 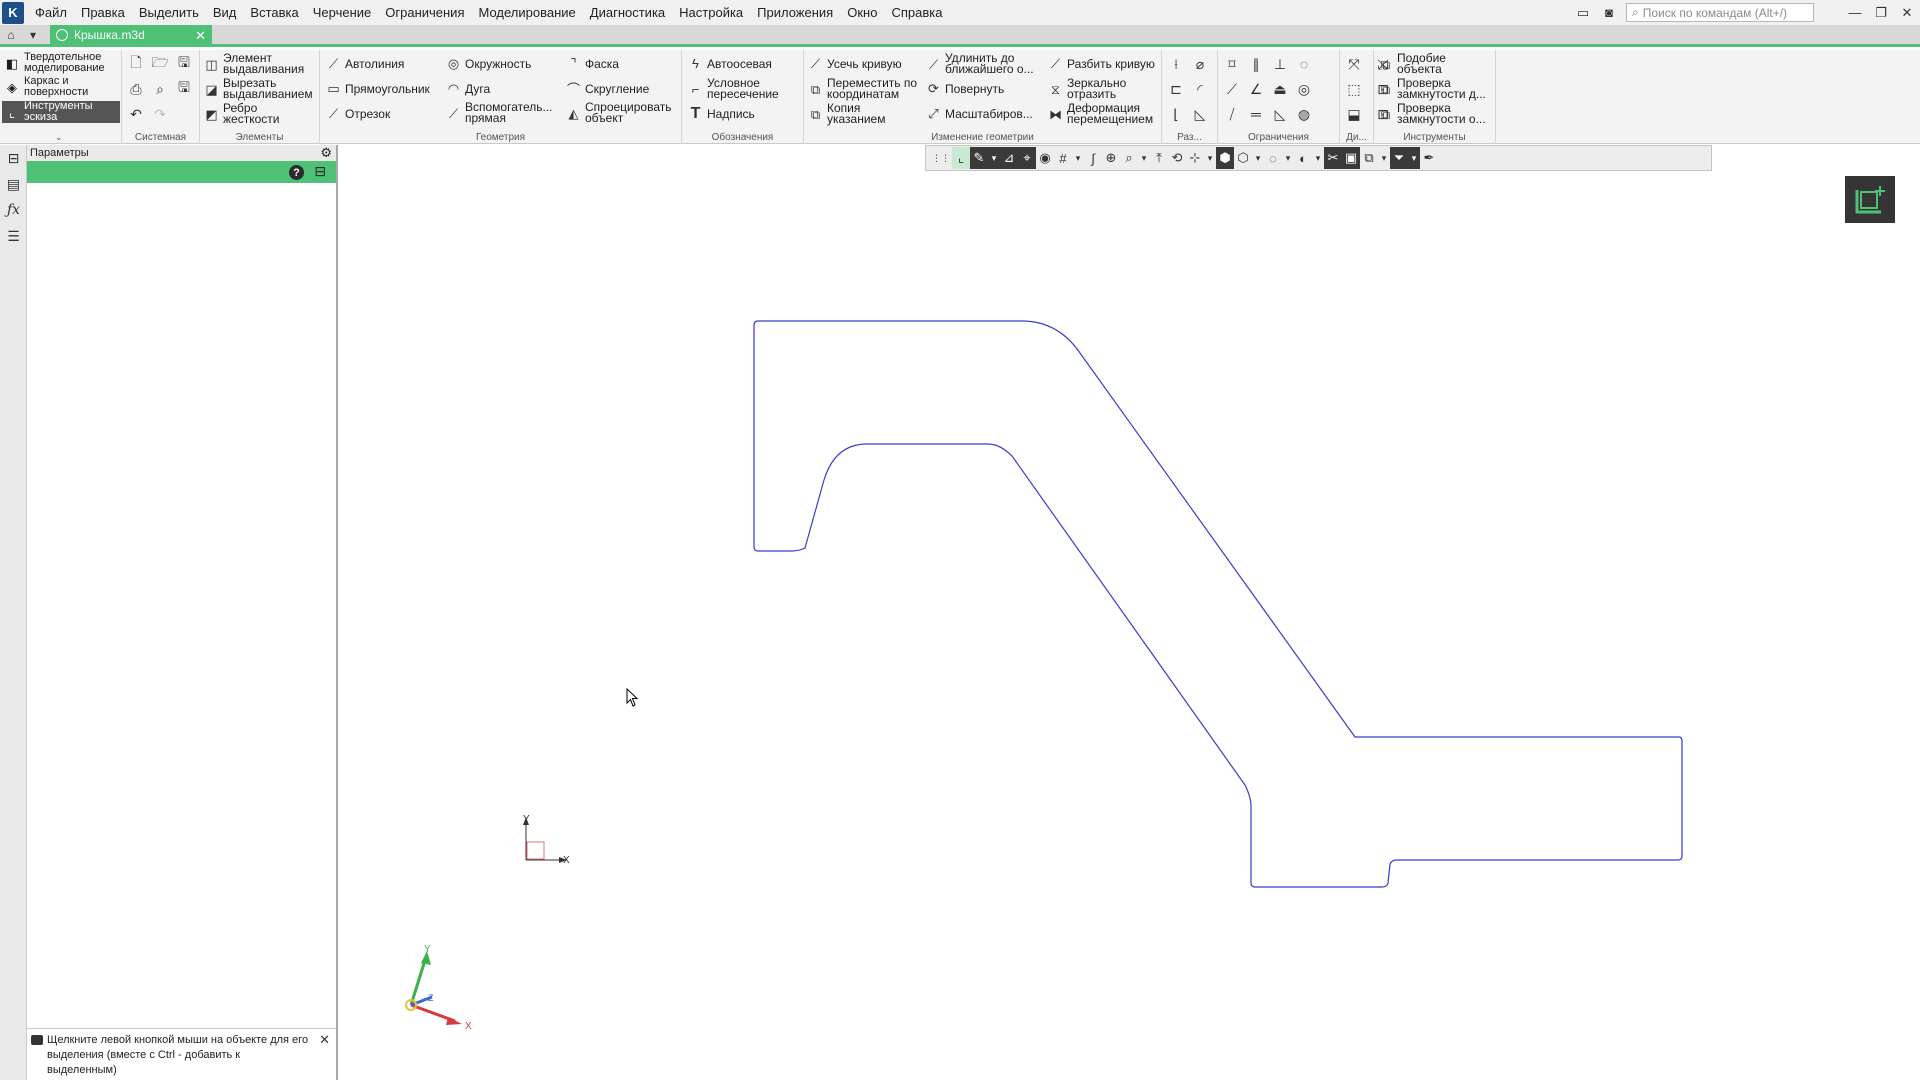 I want to click on menu-edit: Правка, so click(x=103, y=12).